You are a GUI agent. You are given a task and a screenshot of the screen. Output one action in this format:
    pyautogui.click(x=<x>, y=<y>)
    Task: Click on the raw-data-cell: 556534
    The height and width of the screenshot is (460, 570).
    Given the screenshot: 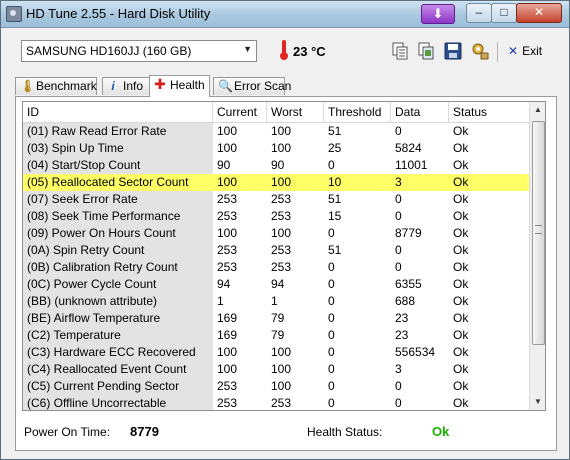 What is the action you would take?
    pyautogui.click(x=415, y=352)
    